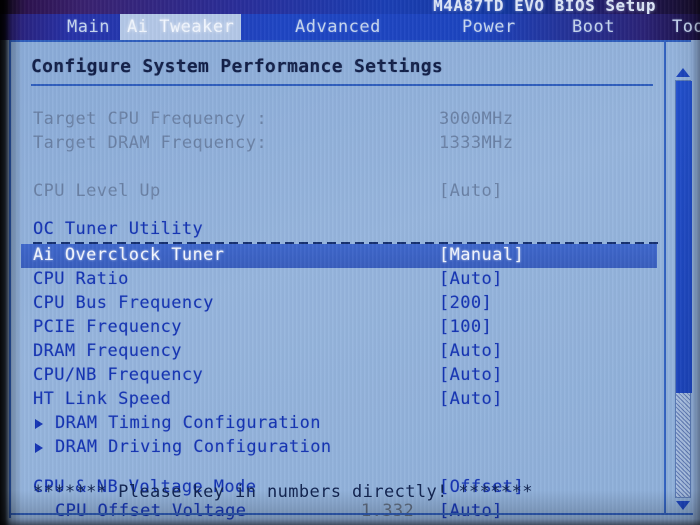 The image size is (700, 525). What do you see at coordinates (107, 327) in the screenshot?
I see `row-label: PCIE Frequency` at bounding box center [107, 327].